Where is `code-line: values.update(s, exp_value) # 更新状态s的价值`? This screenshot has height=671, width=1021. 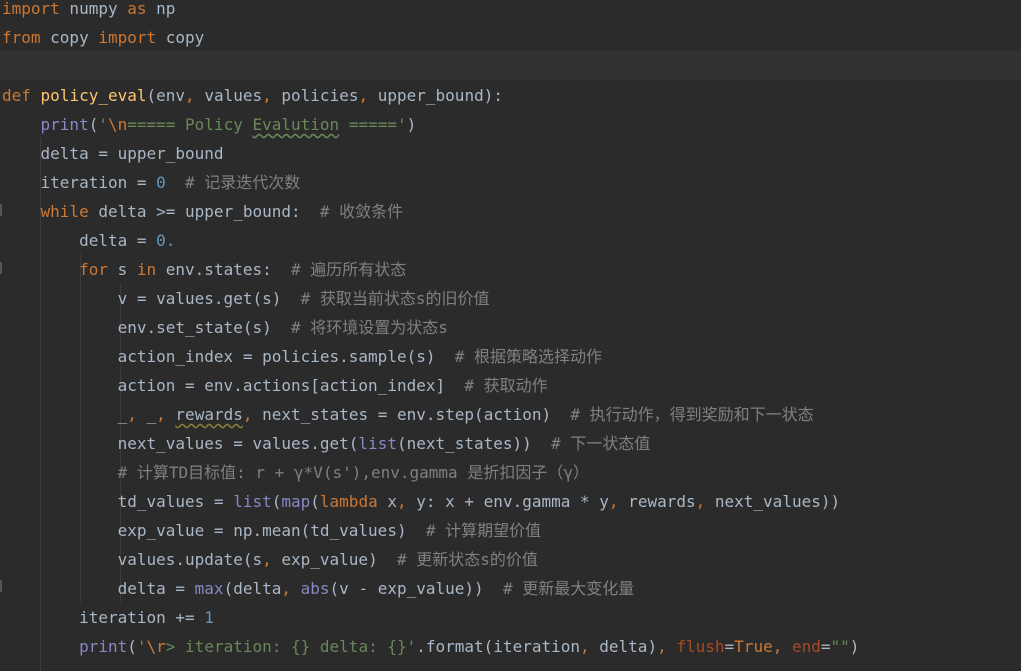
code-line: values.update(s, exp_value) # 更新状态s的价值 is located at coordinates (510, 559).